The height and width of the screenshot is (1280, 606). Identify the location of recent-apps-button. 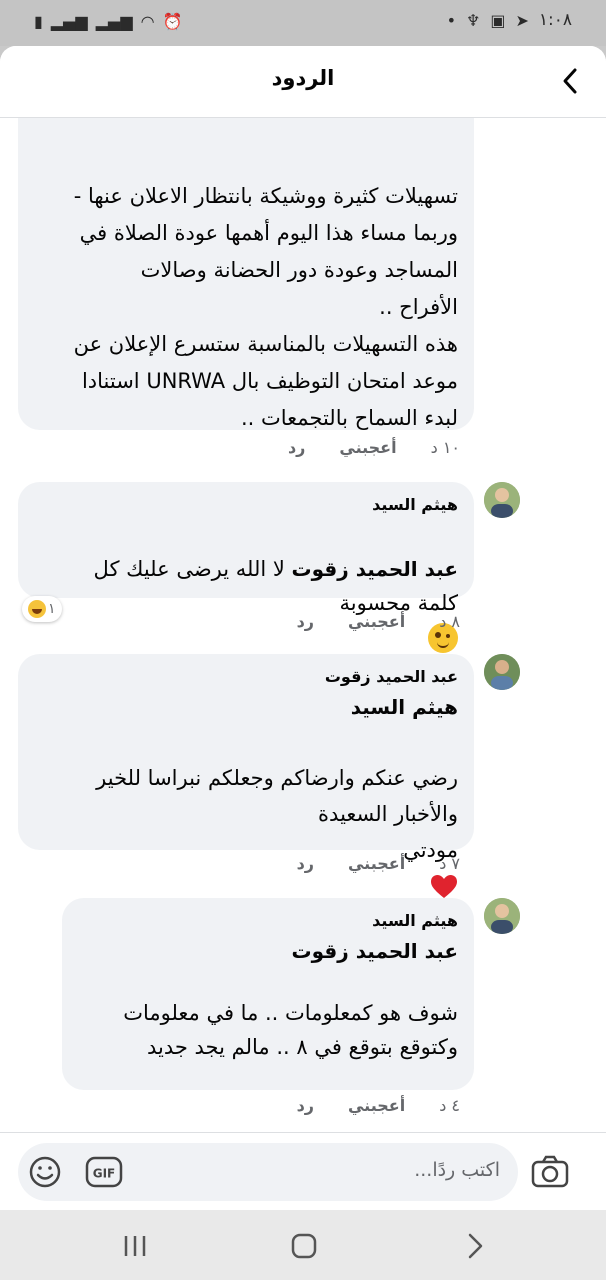
(135, 1246).